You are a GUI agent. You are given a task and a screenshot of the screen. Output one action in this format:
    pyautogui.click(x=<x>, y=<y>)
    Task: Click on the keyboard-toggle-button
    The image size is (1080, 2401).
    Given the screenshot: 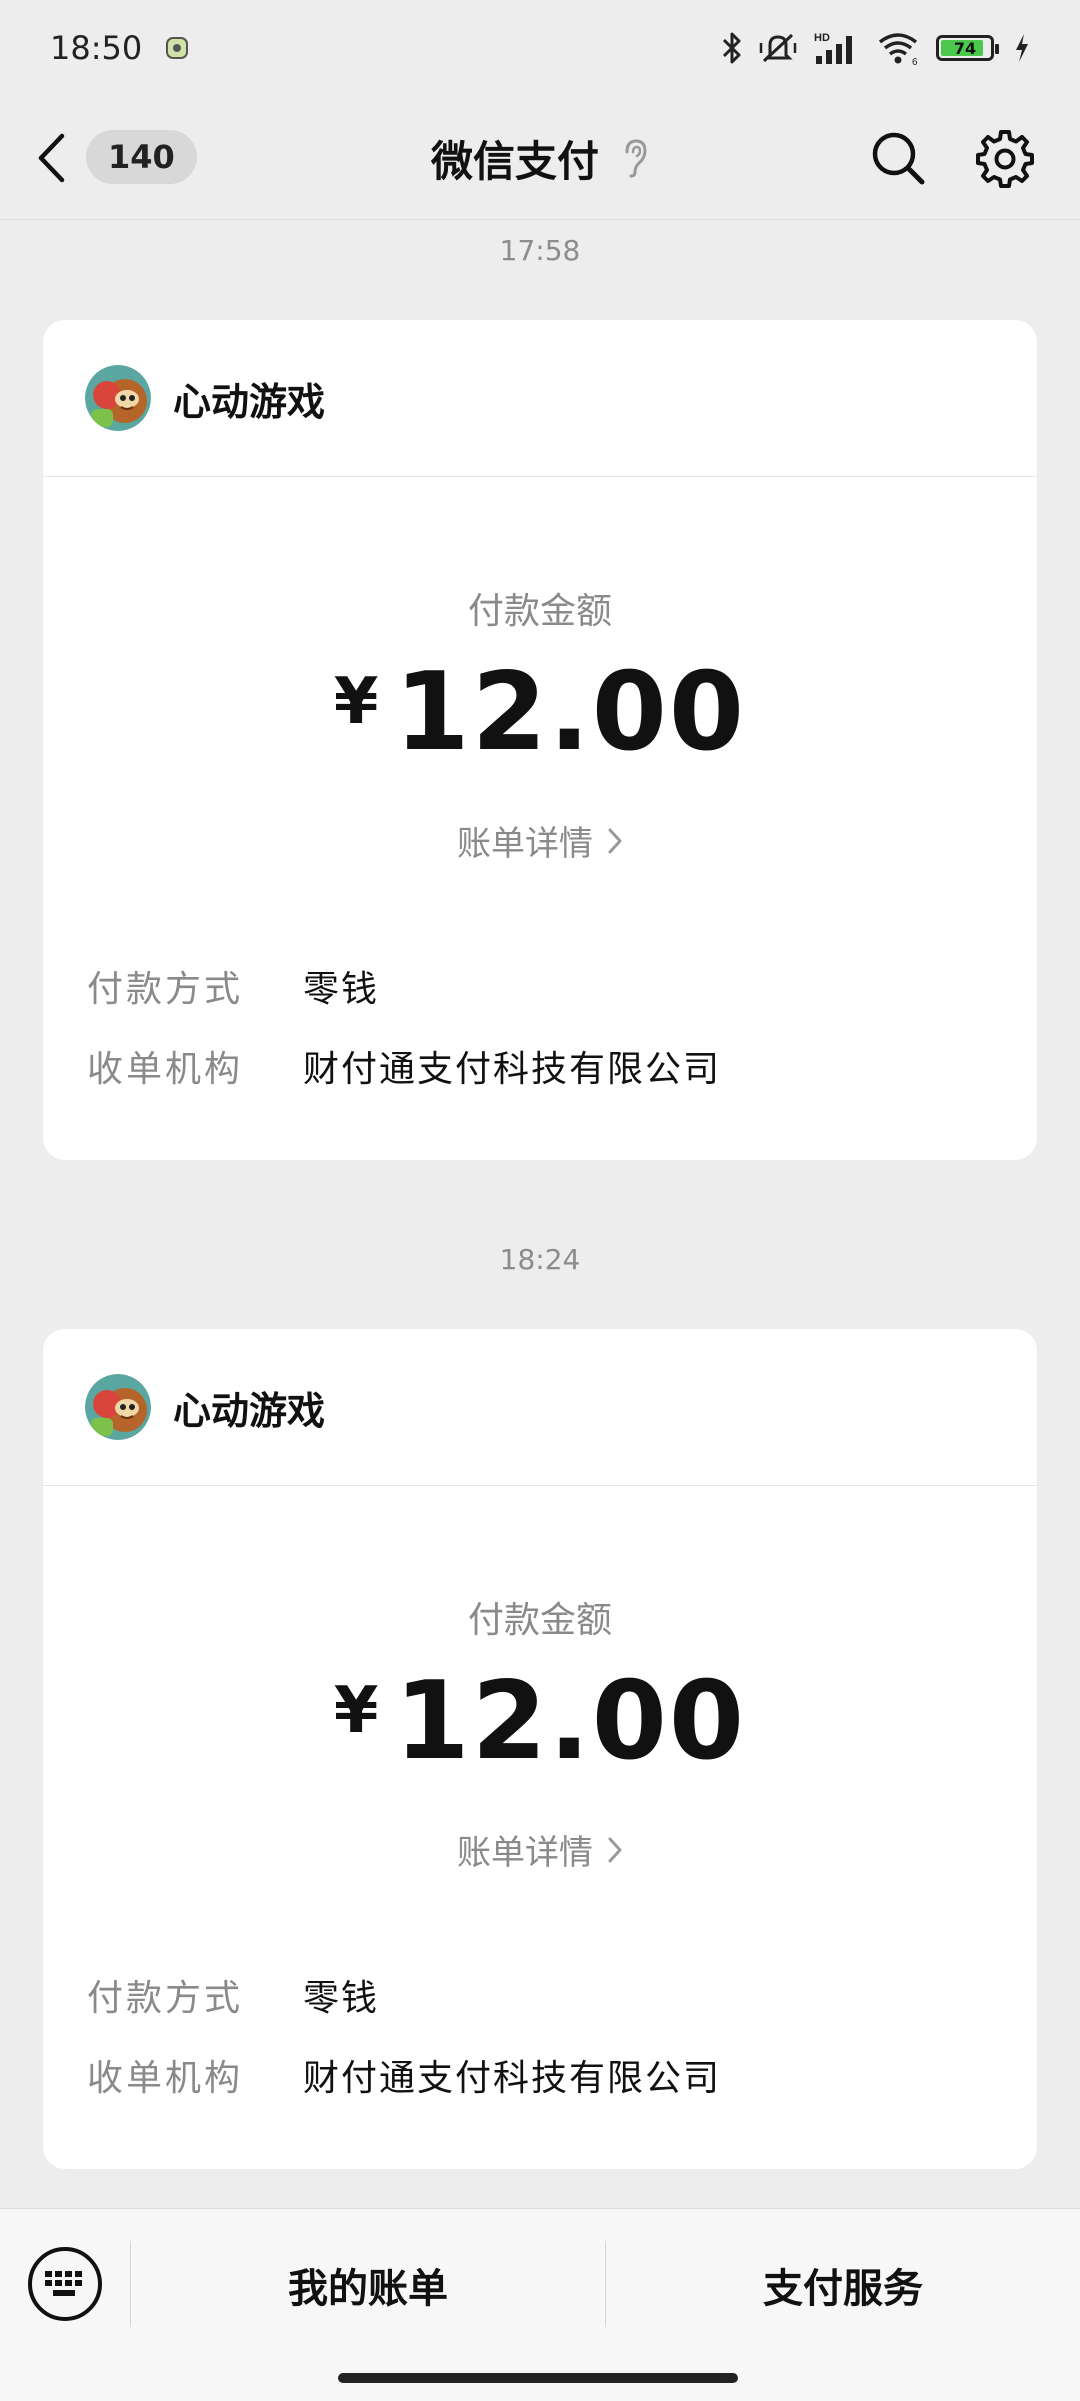 What is the action you would take?
    pyautogui.click(x=65, y=2284)
    